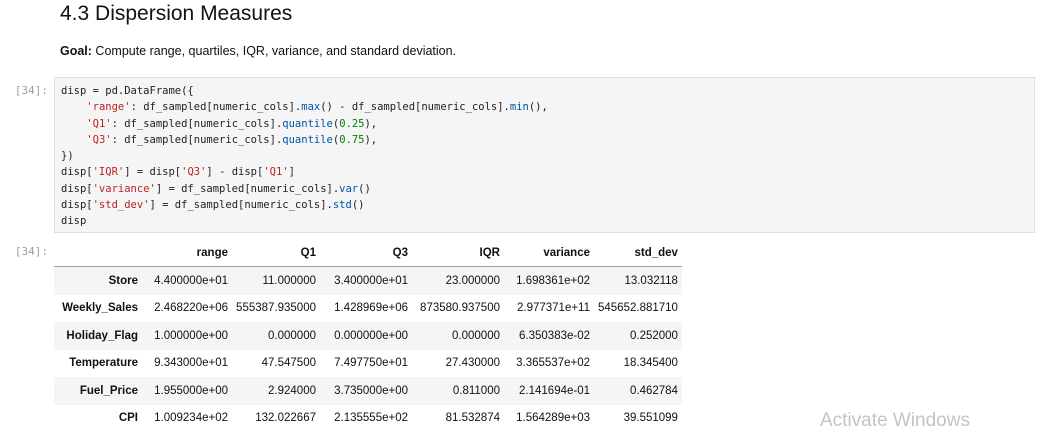 This screenshot has width=1049, height=438. Describe the element at coordinates (476, 390) in the screenshot. I see `table-cell: 0.811000` at that location.